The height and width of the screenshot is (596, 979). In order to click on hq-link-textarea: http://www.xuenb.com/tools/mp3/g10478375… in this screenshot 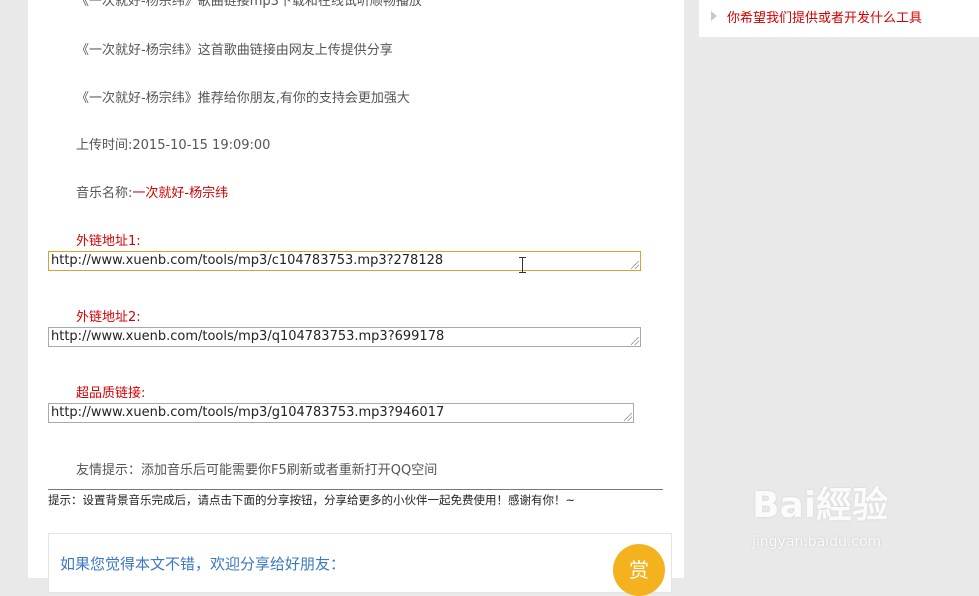, I will do `click(341, 413)`.